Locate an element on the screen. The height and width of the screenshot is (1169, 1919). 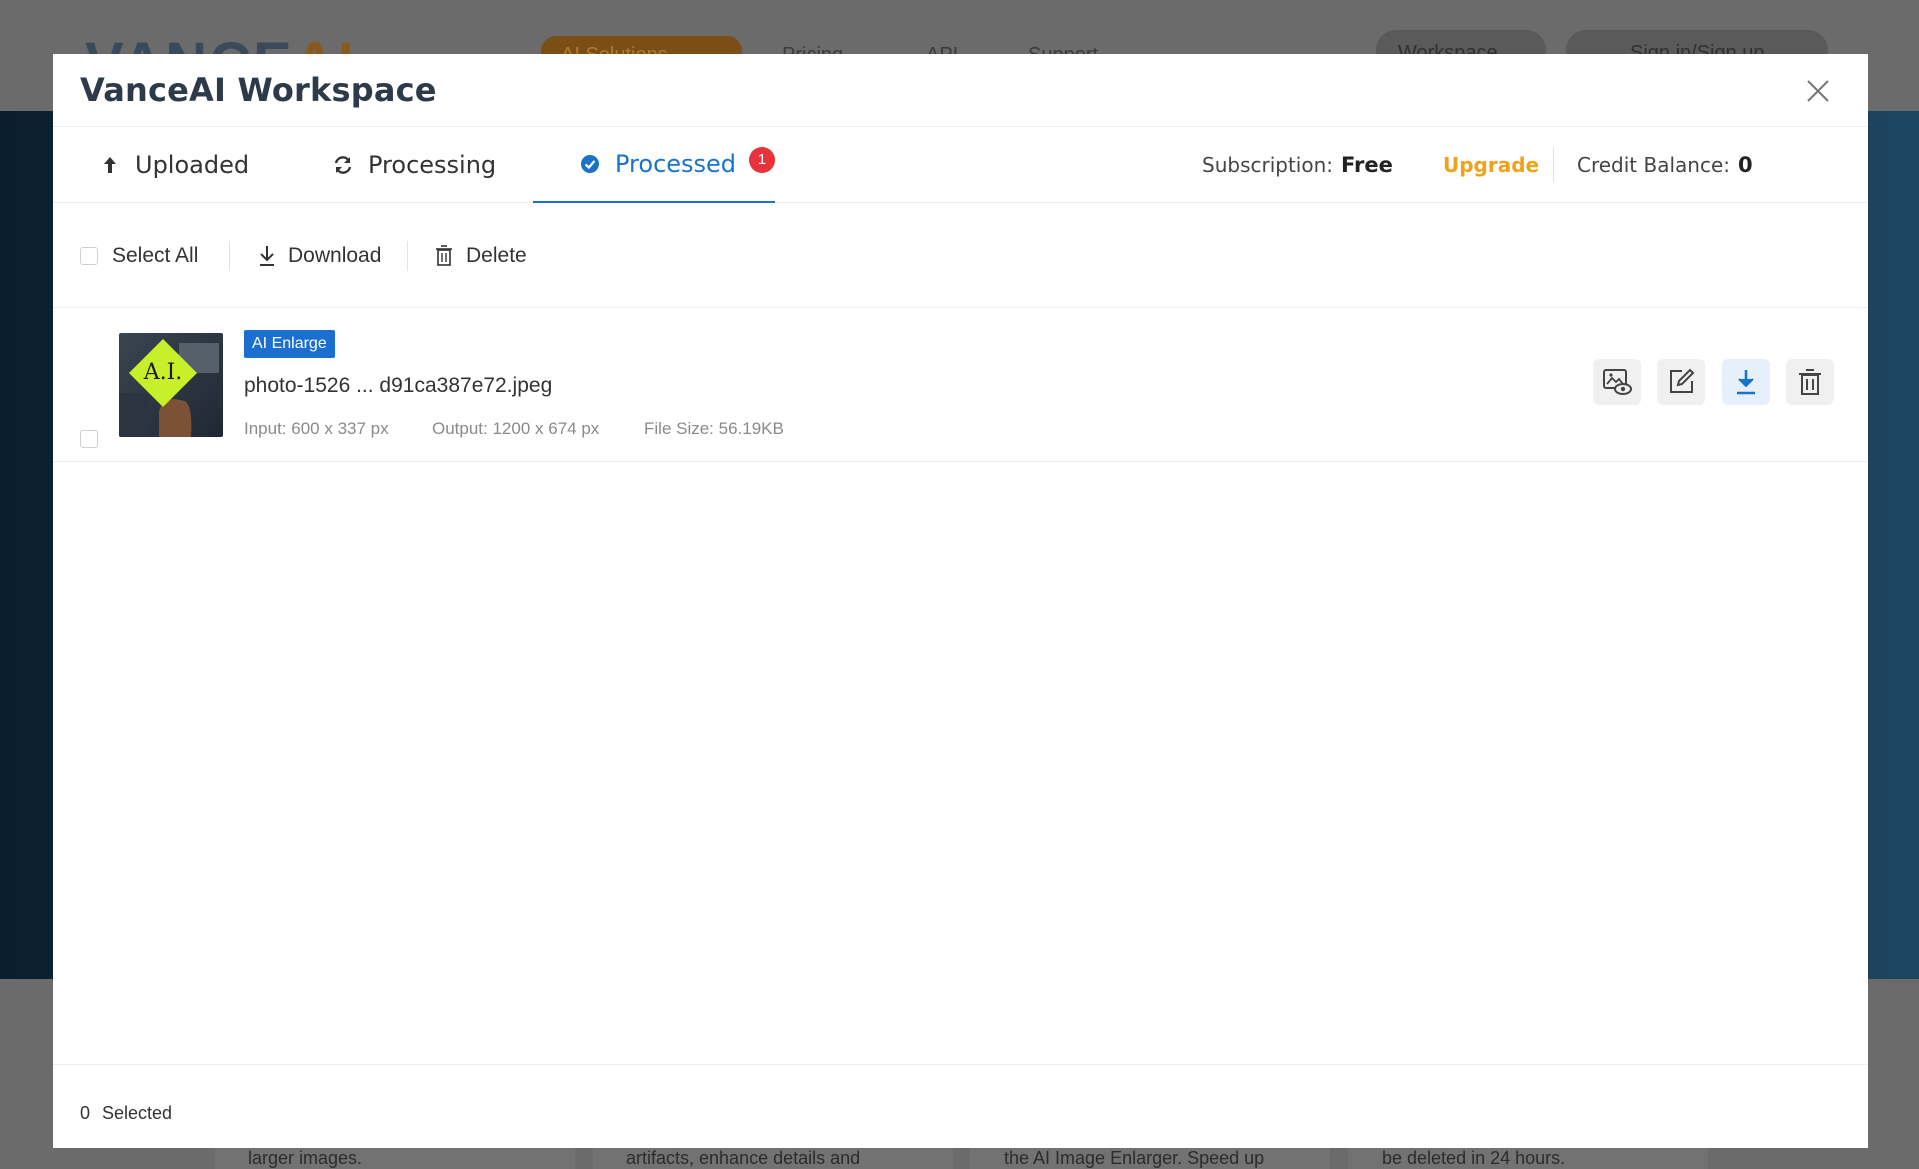
select-all-label: Select All is located at coordinates (155, 255).